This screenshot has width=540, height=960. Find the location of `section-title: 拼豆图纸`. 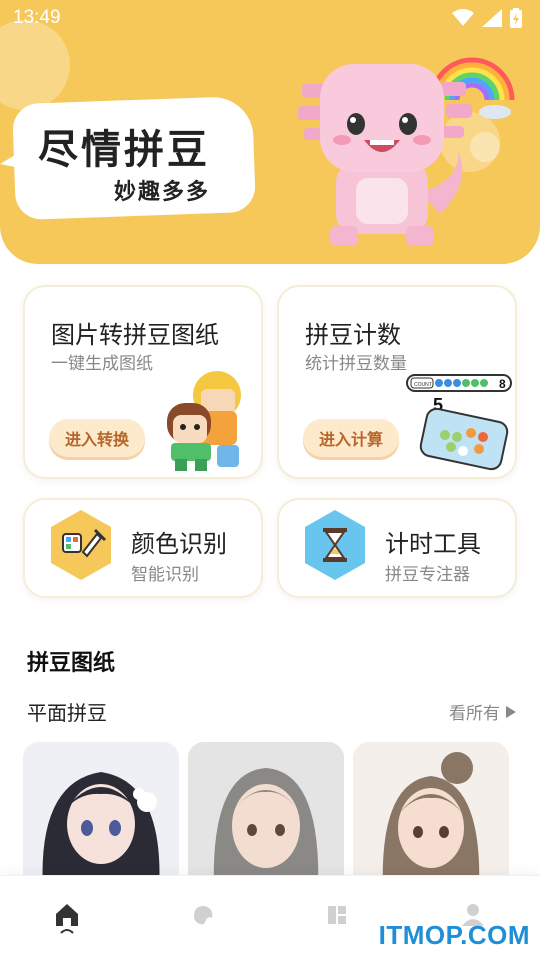

section-title: 拼豆图纸 is located at coordinates (71, 663).